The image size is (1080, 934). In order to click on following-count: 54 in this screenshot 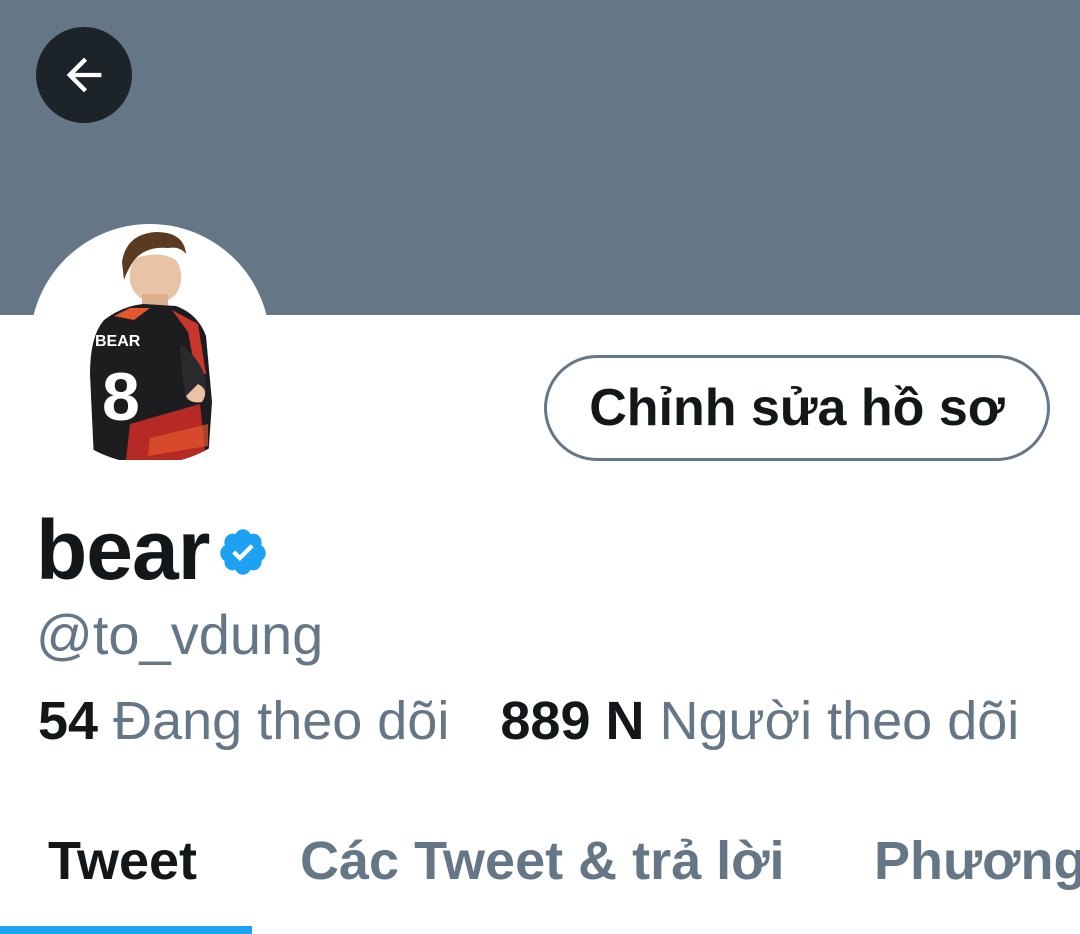, I will do `click(68, 721)`.